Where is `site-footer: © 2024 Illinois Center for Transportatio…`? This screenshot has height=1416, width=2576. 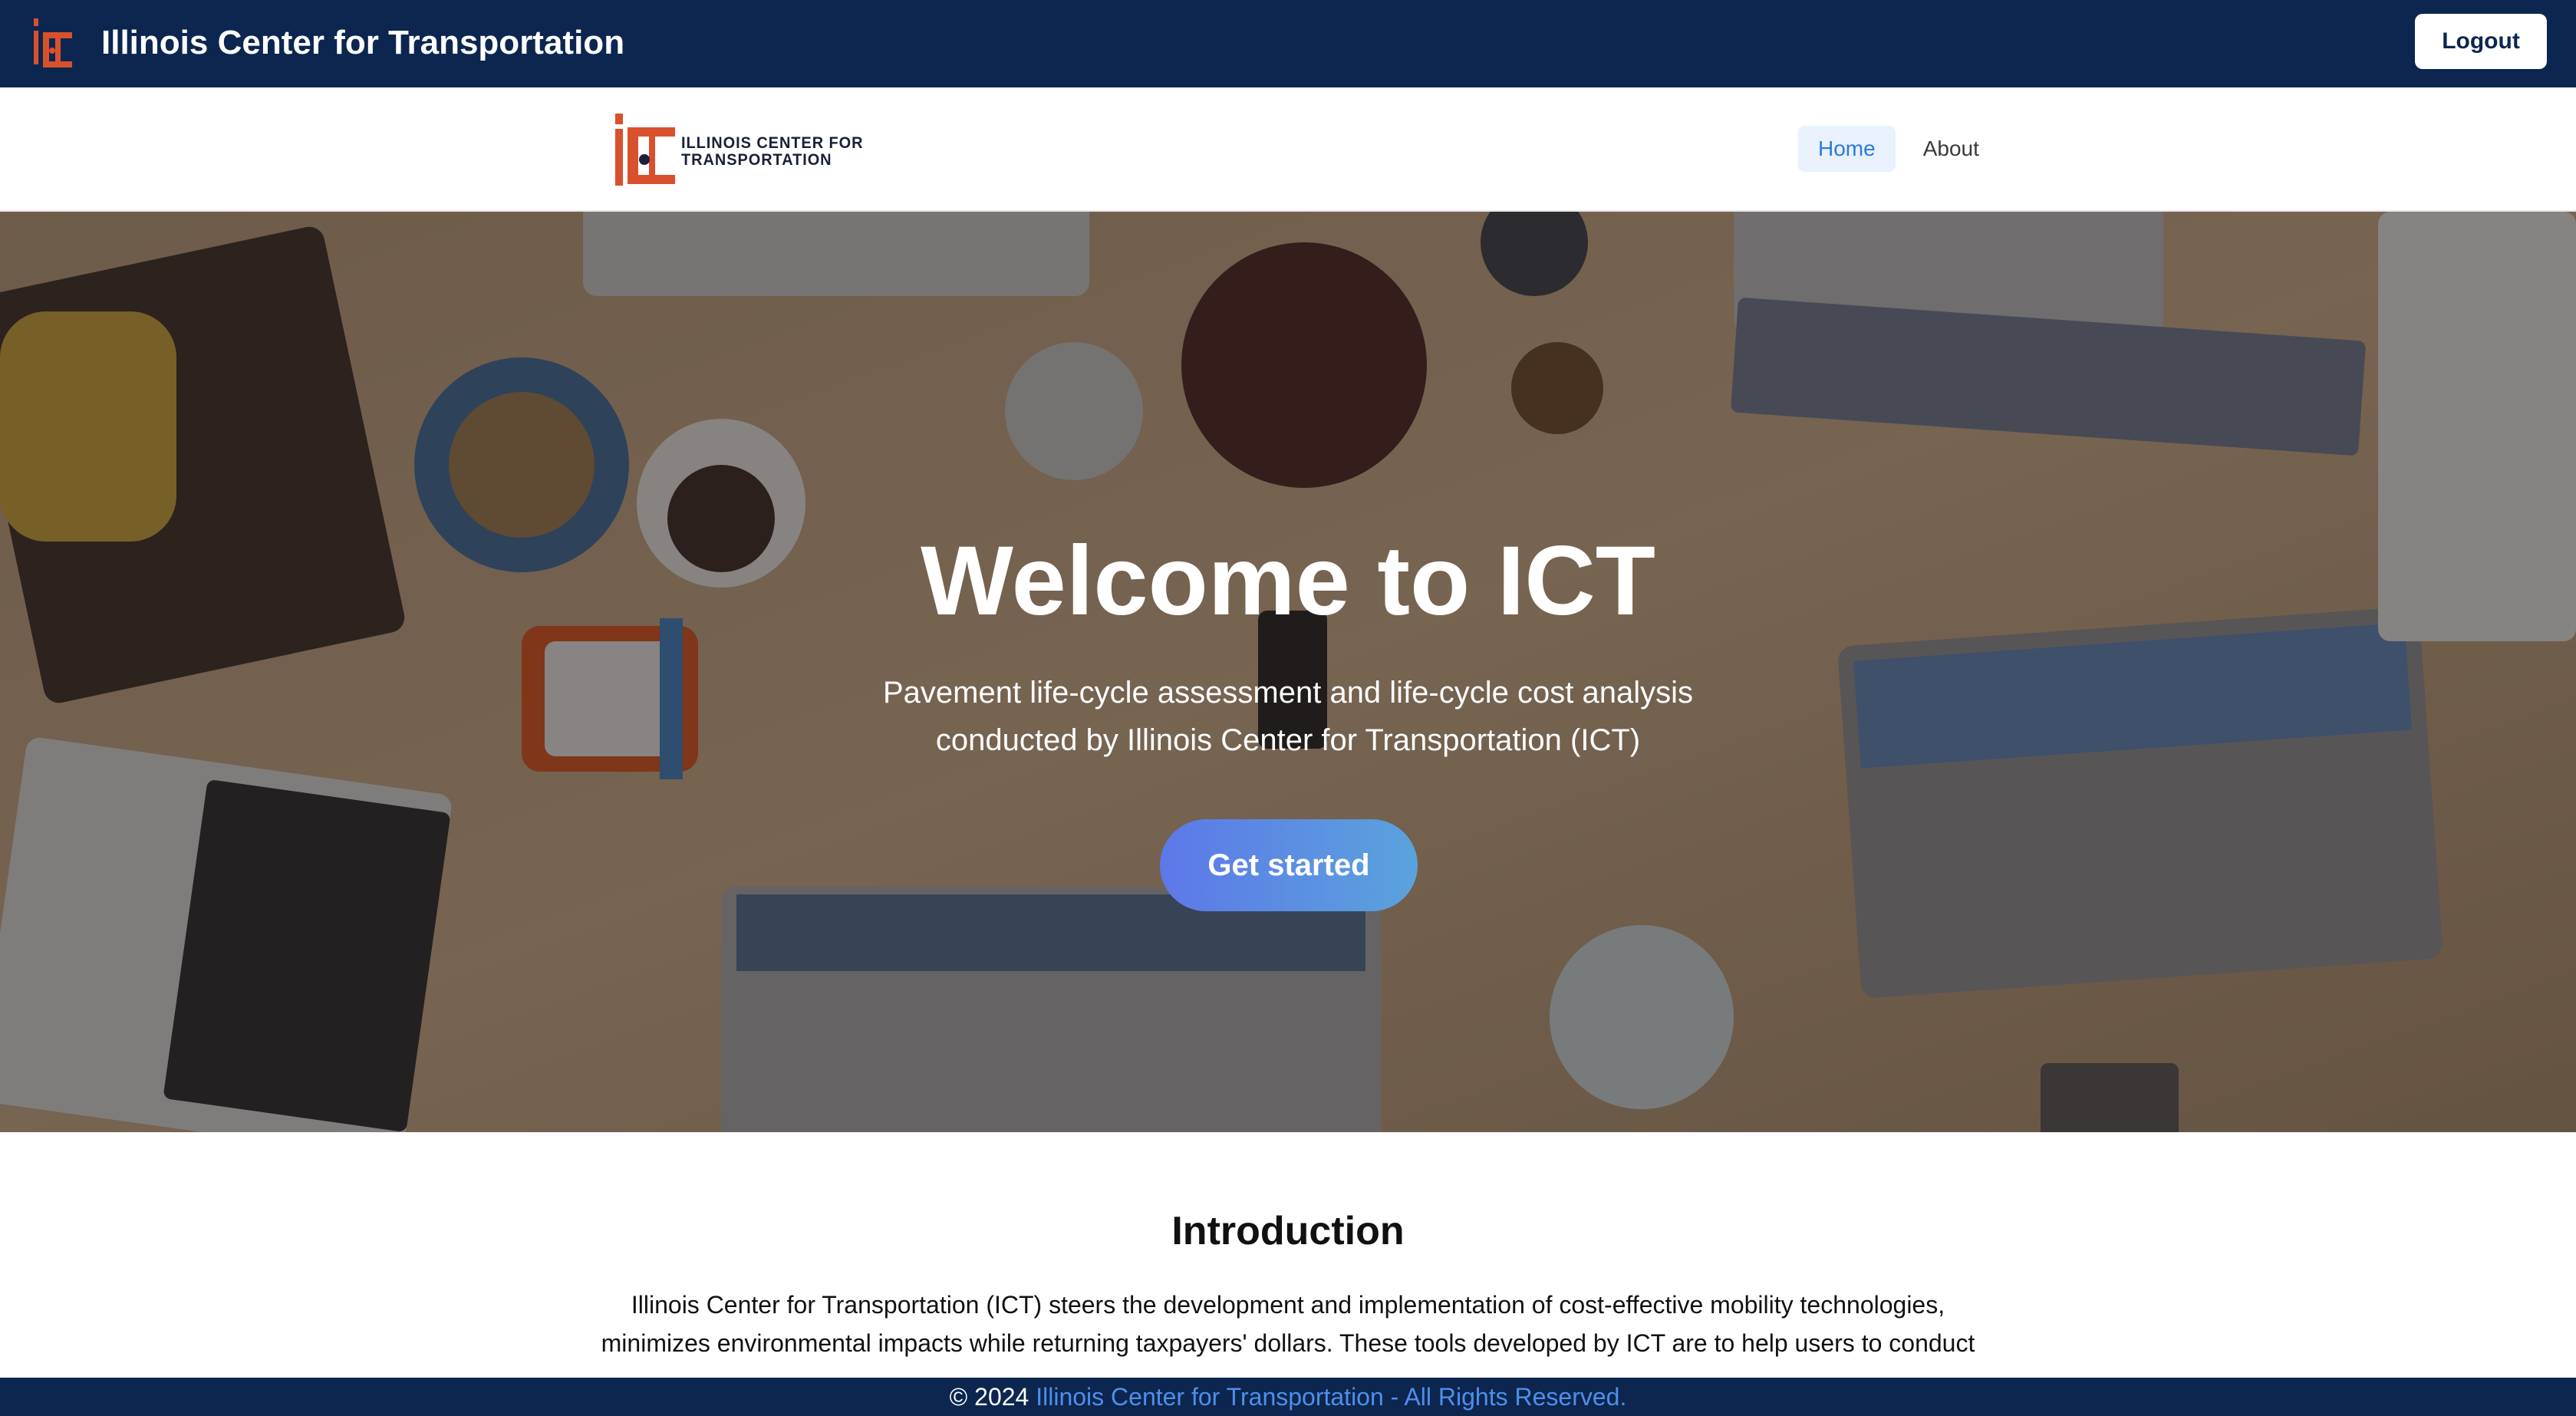
site-footer: © 2024 Illinois Center for Transportatio… is located at coordinates (1288, 1397).